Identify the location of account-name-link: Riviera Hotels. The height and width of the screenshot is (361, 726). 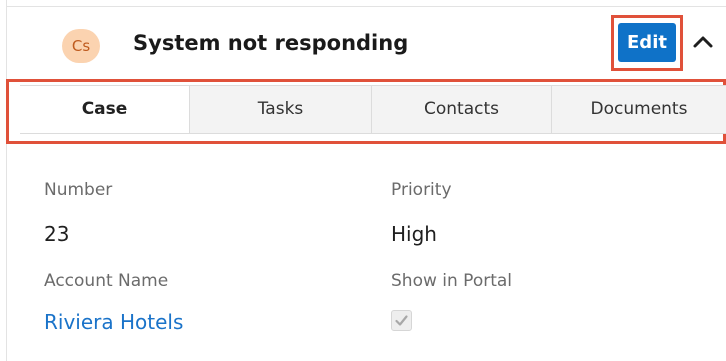
(113, 322).